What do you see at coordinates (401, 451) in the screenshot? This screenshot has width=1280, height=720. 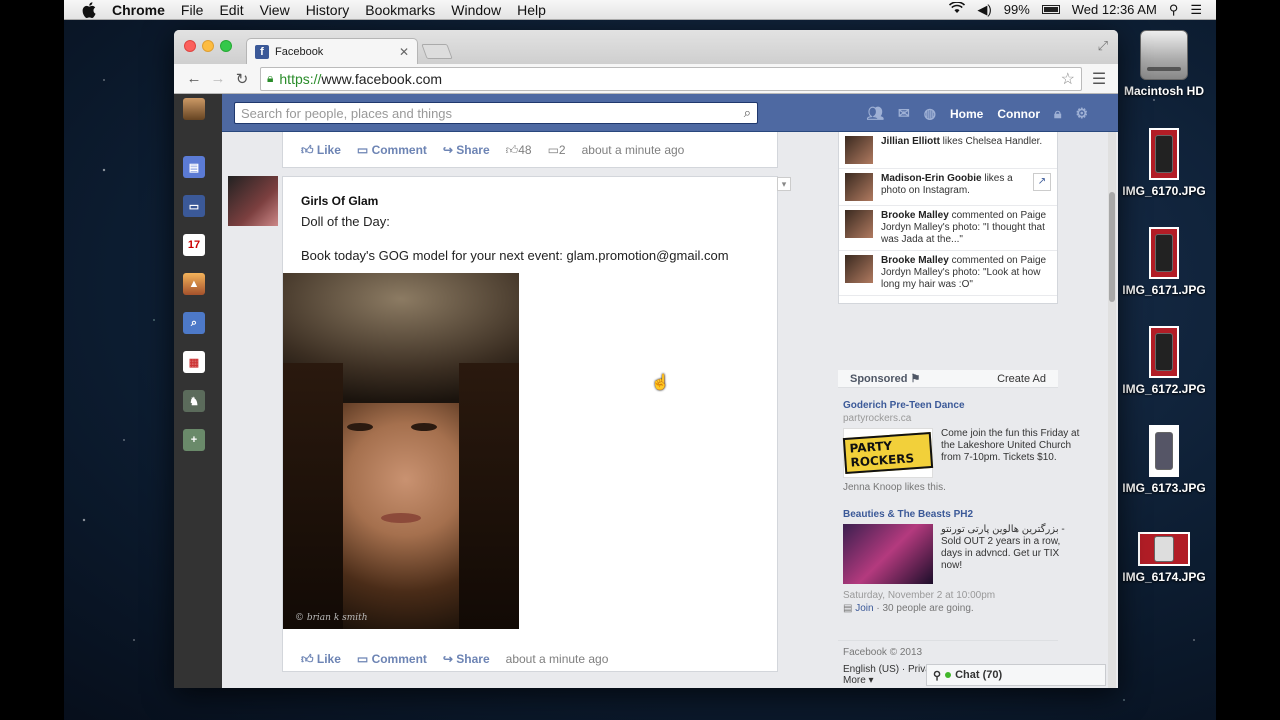 I see `post-photo: © brian k smith` at bounding box center [401, 451].